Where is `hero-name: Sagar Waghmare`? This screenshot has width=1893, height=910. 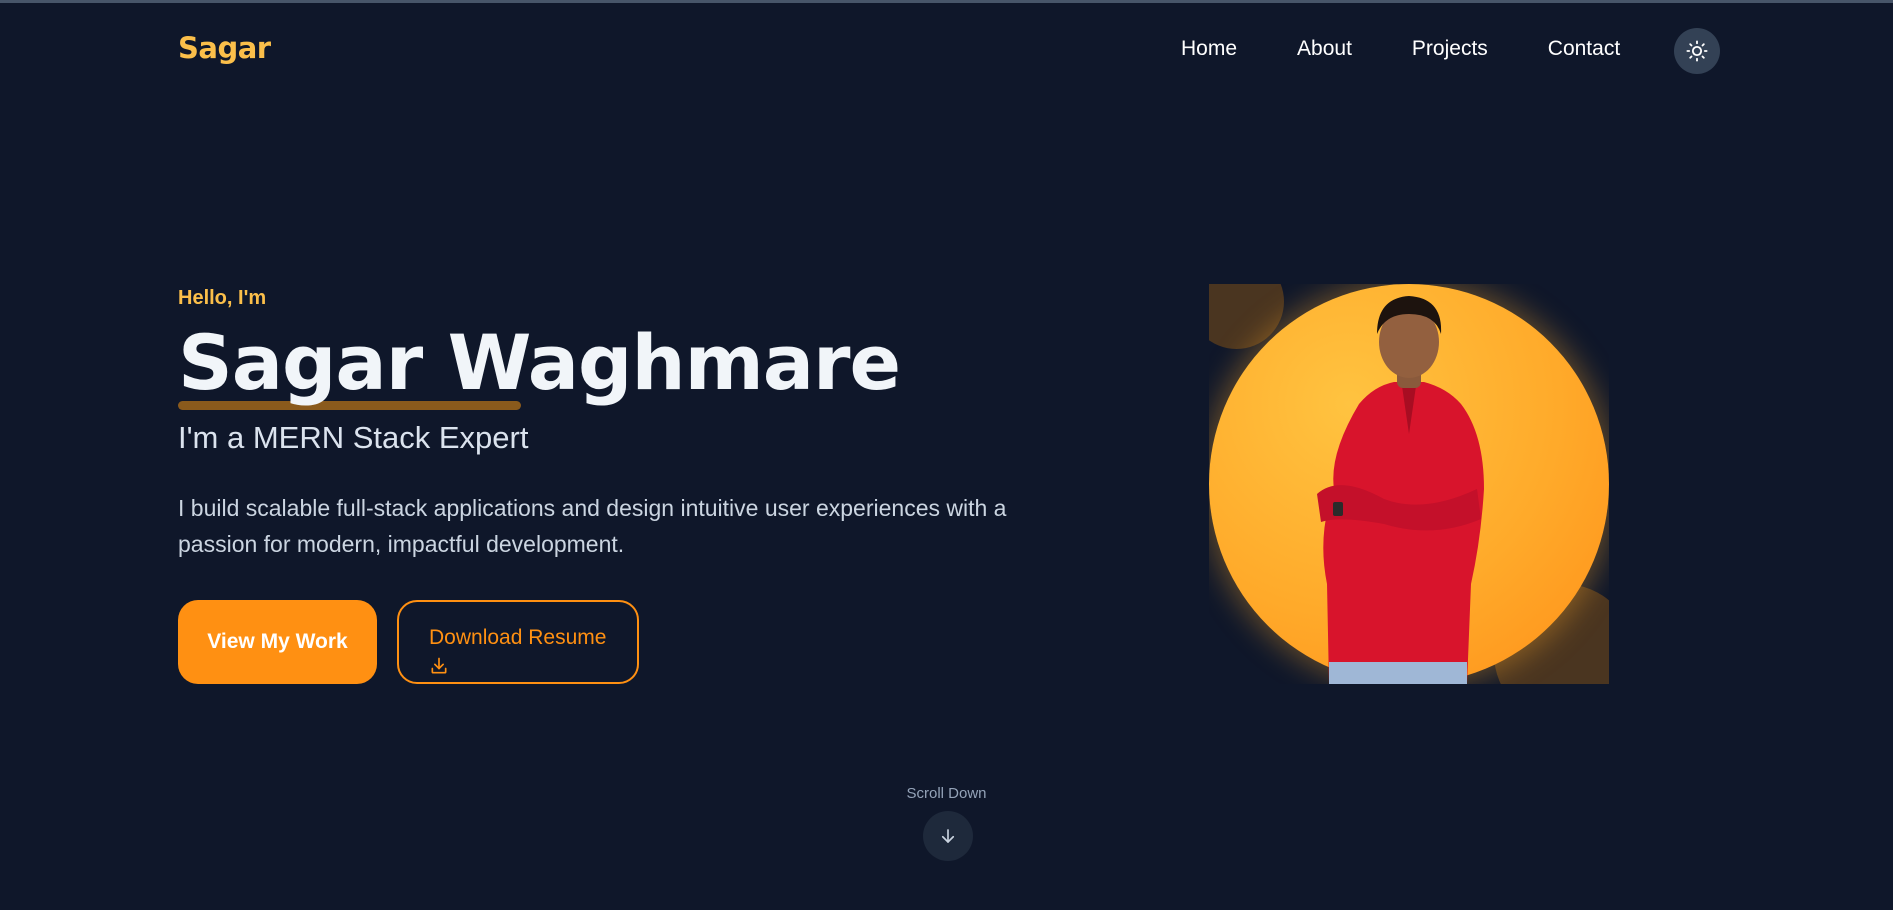 hero-name: Sagar Waghmare is located at coordinates (539, 362).